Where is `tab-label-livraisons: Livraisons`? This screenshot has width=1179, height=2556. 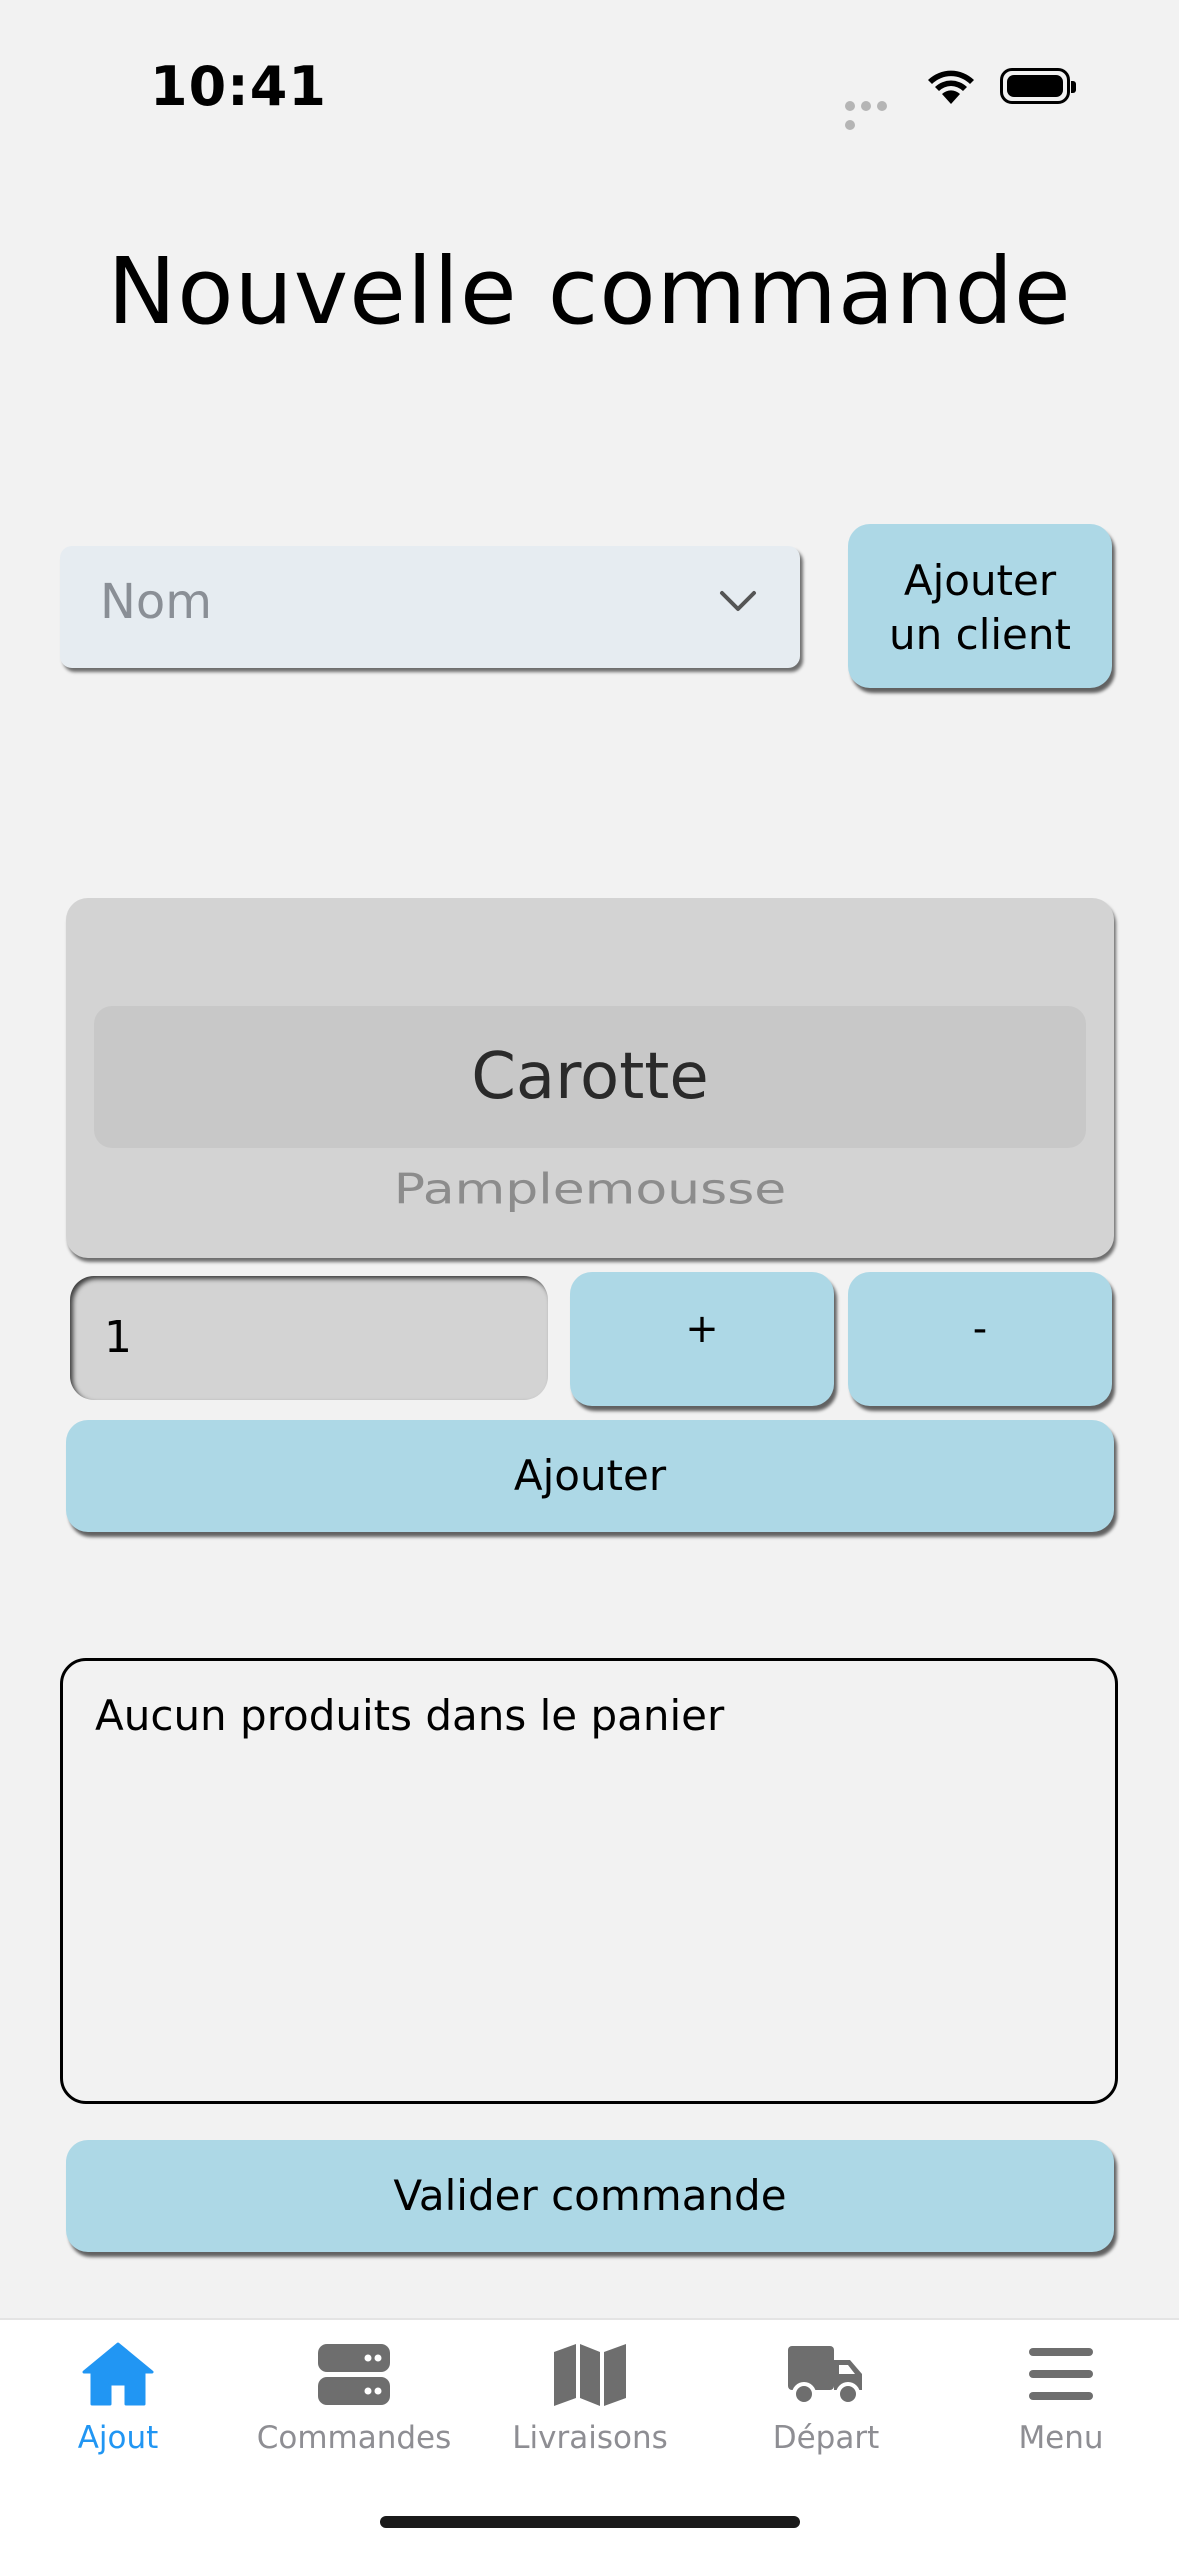 tab-label-livraisons: Livraisons is located at coordinates (590, 2438).